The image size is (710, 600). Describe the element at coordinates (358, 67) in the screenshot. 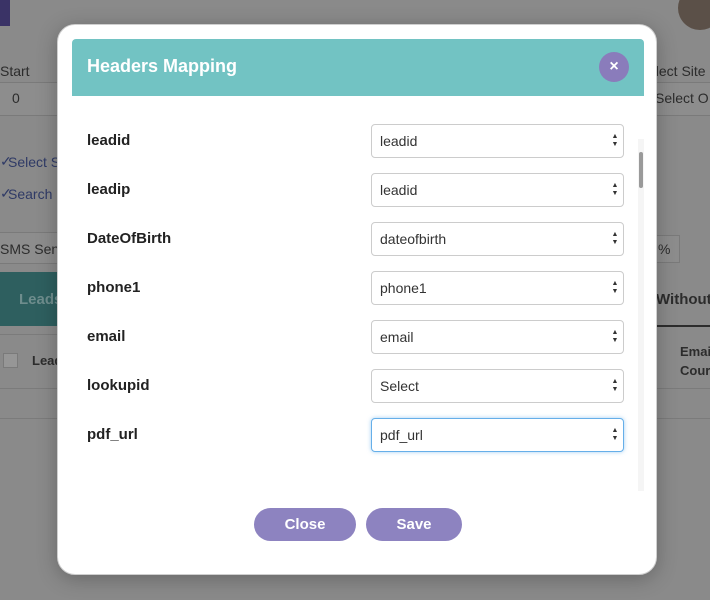

I see `modal-header: Headers Mapping ×` at that location.